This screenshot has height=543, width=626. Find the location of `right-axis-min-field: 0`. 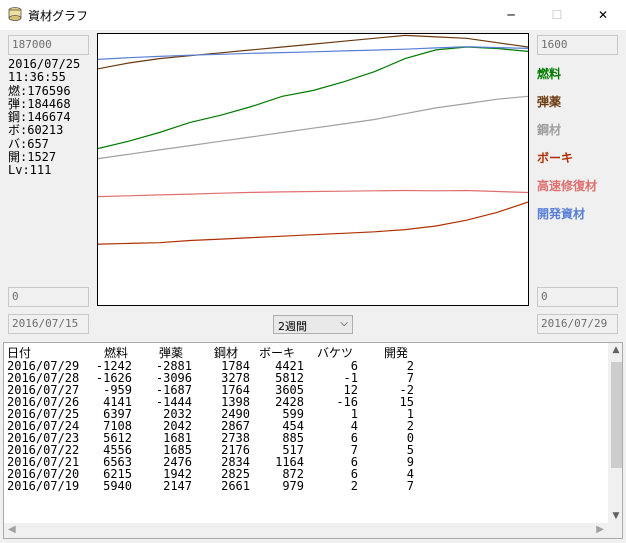

right-axis-min-field: 0 is located at coordinates (577, 297).